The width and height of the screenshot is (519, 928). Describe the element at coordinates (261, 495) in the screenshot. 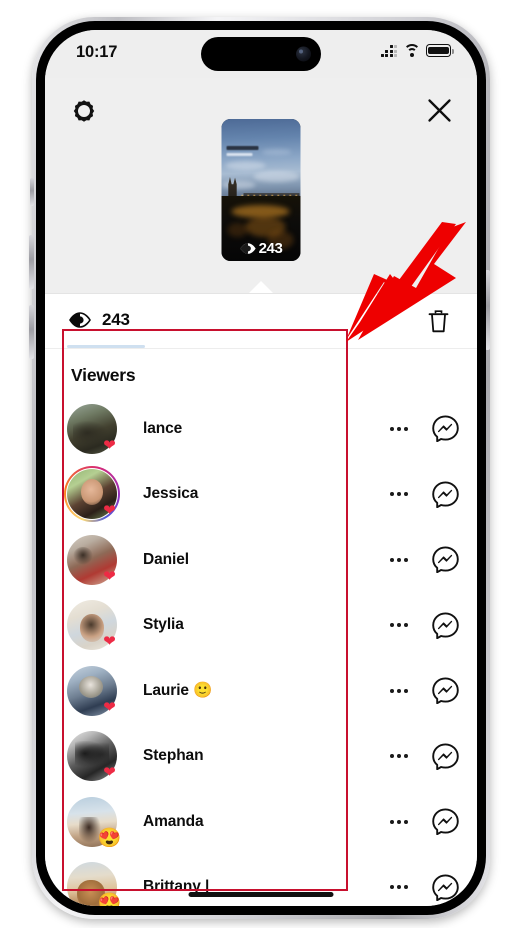

I see `viewer-row: ❤ Jessica` at that location.